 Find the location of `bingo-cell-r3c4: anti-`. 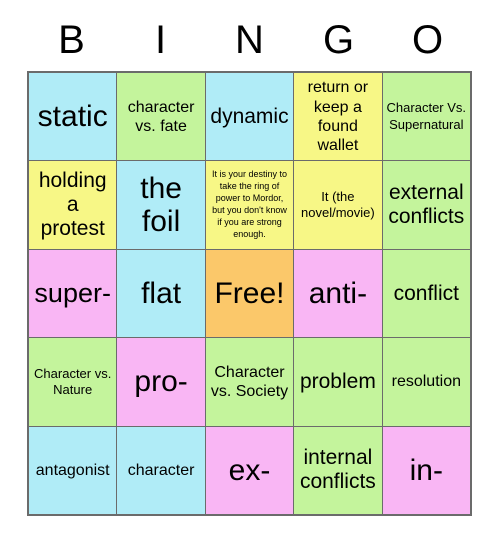

bingo-cell-r3c4: anti- is located at coordinates (338, 293).